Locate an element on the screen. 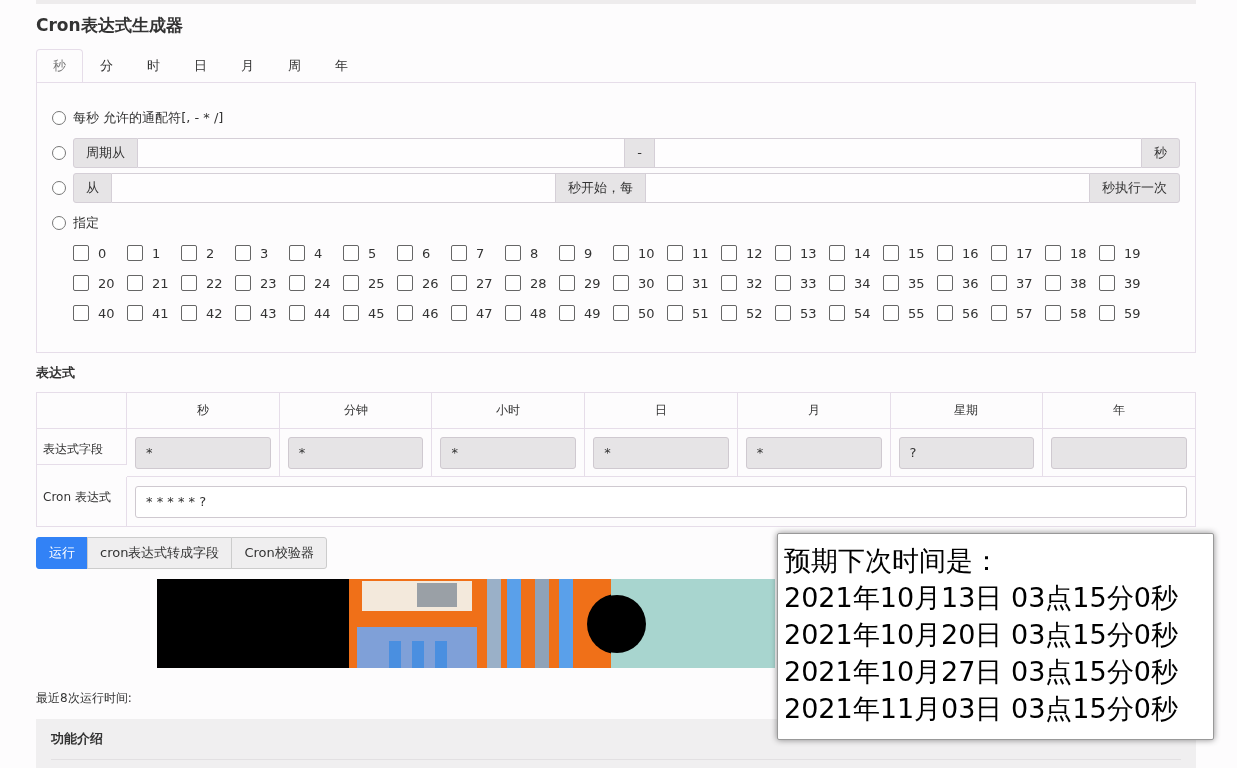 This screenshot has height=768, width=1237. action-button: Cron校验器 is located at coordinates (279, 553).